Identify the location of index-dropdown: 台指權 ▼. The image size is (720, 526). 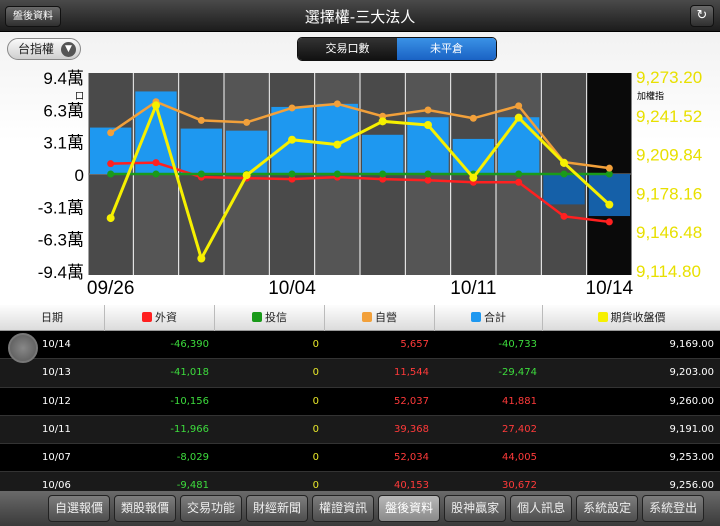
(44, 49).